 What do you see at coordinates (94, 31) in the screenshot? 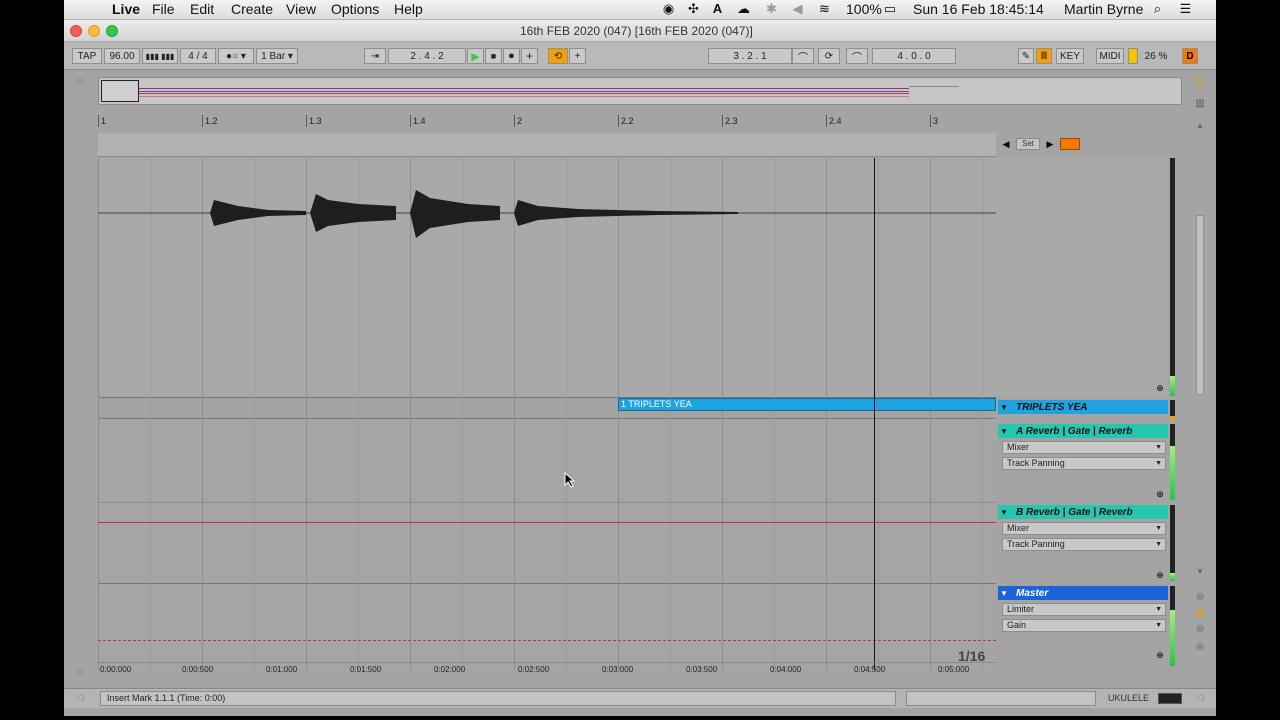
I see `minimize-window-button` at bounding box center [94, 31].